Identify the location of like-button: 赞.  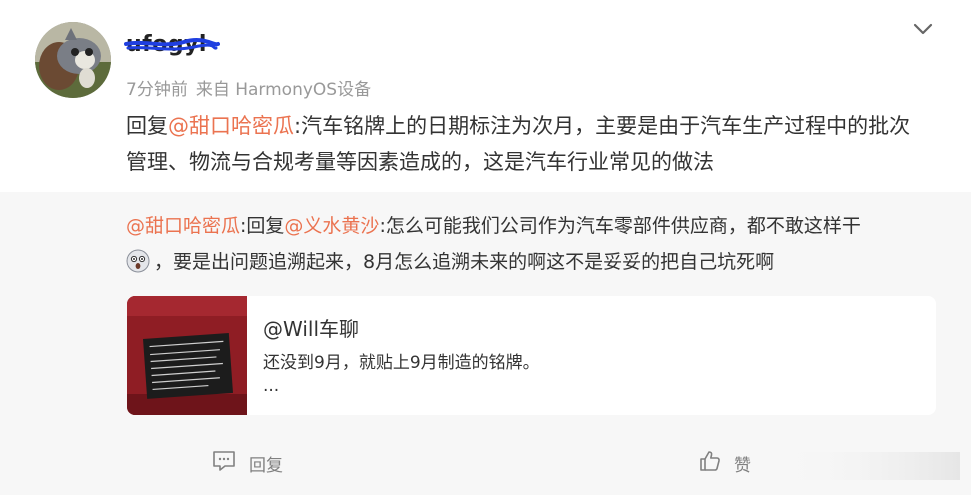
(724, 463).